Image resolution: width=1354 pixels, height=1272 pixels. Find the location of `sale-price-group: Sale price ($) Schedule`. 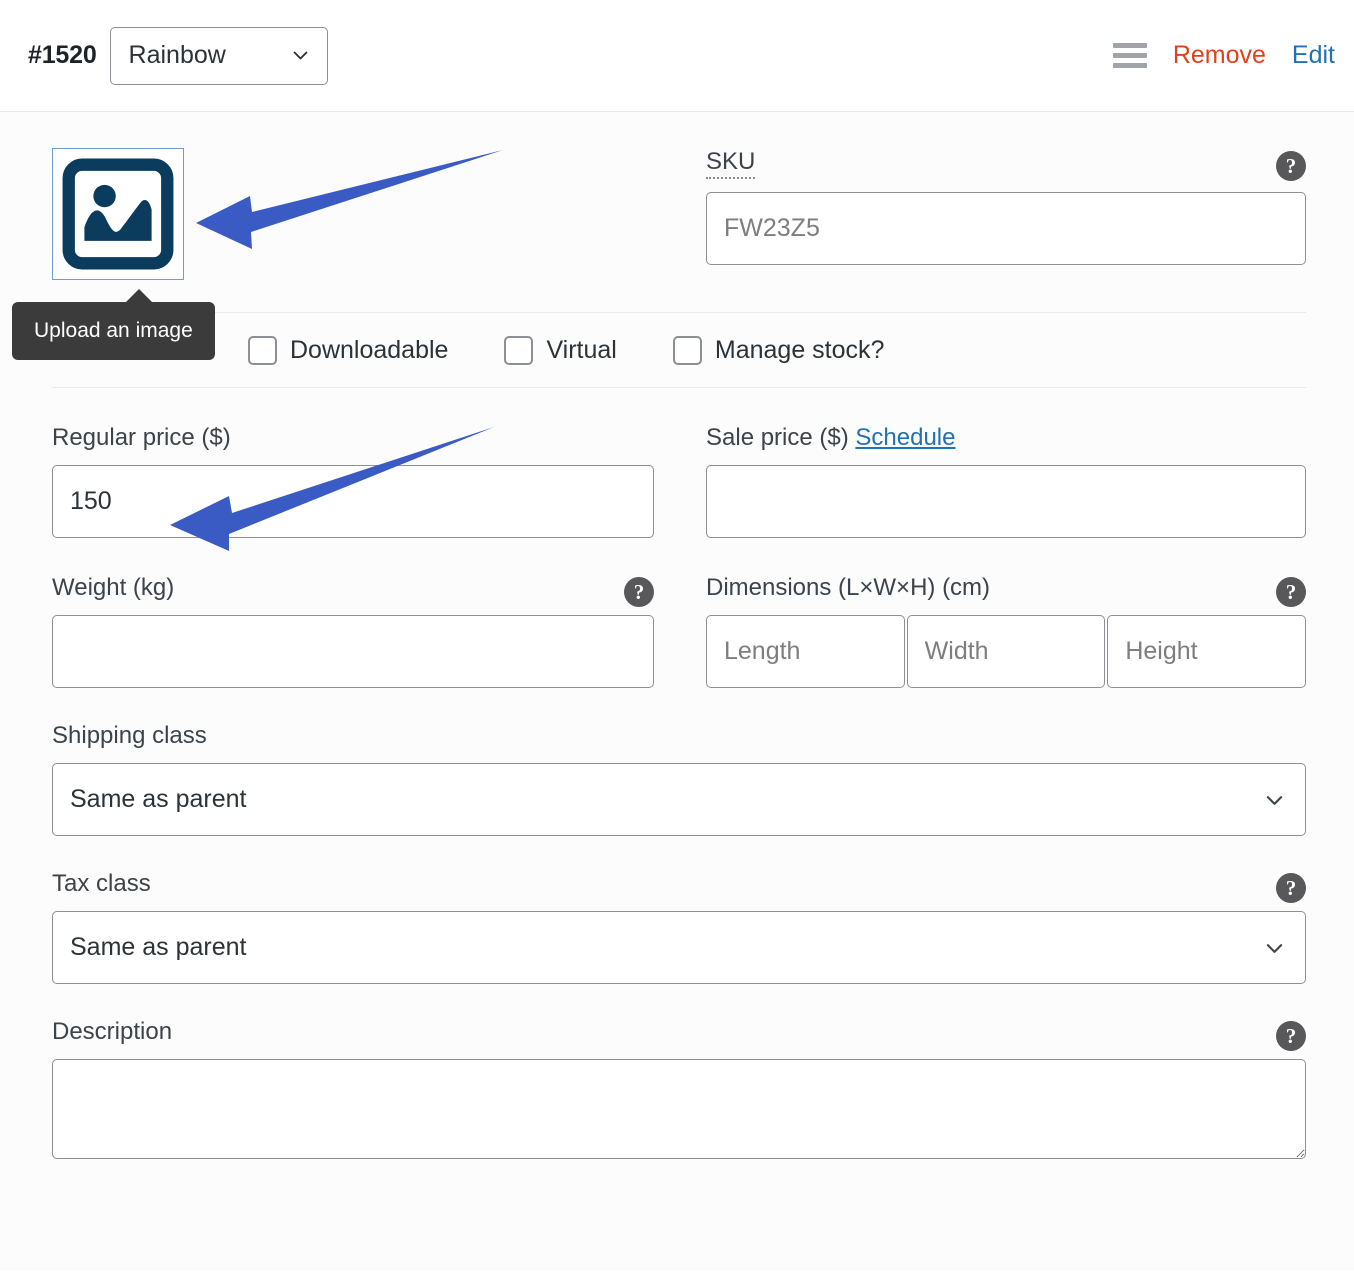

sale-price-group: Sale price ($) Schedule is located at coordinates (1006, 481).